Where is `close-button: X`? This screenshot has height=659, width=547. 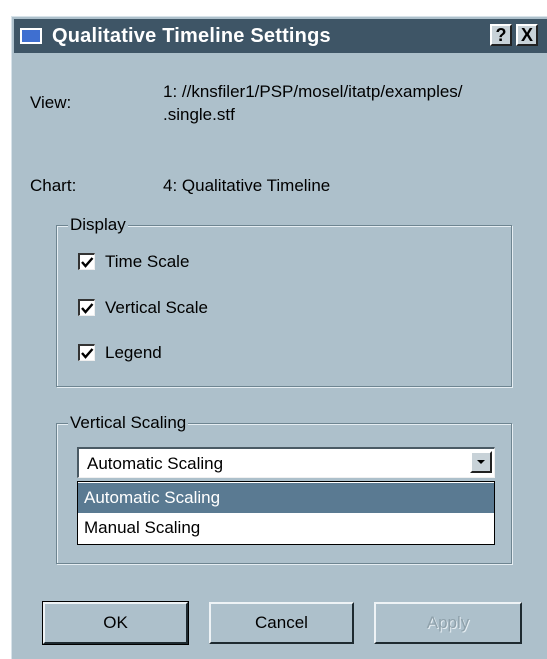 close-button: X is located at coordinates (527, 35).